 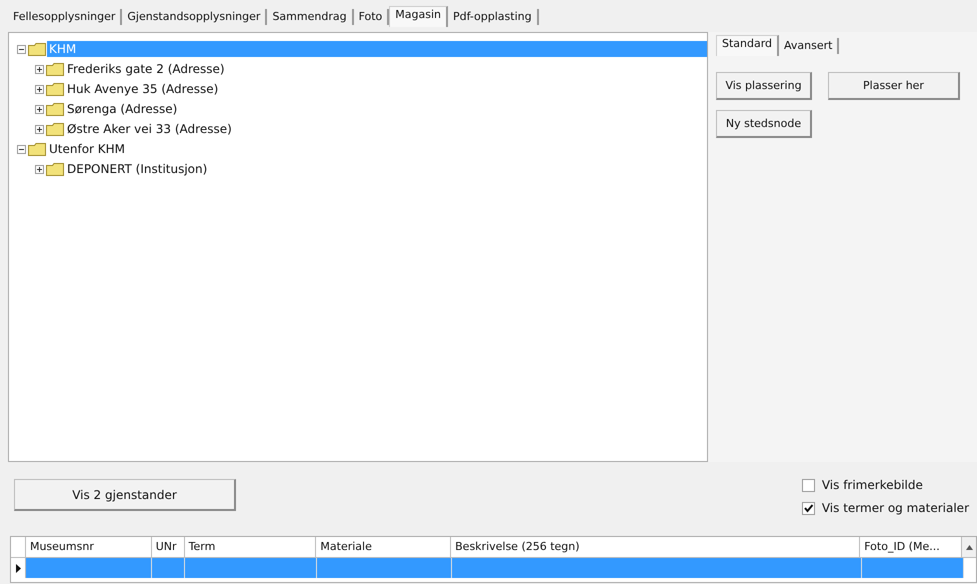 I want to click on checkbox-label: Vis termer og materialer, so click(x=895, y=508).